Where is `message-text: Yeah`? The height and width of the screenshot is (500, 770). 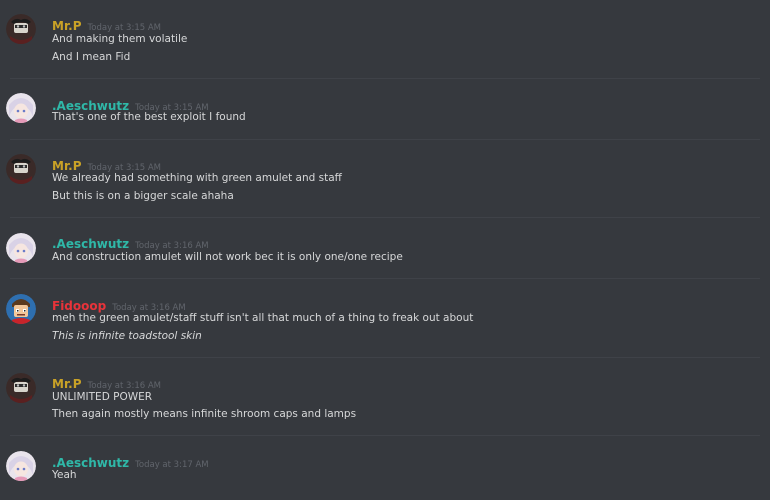 message-text: Yeah is located at coordinates (64, 475).